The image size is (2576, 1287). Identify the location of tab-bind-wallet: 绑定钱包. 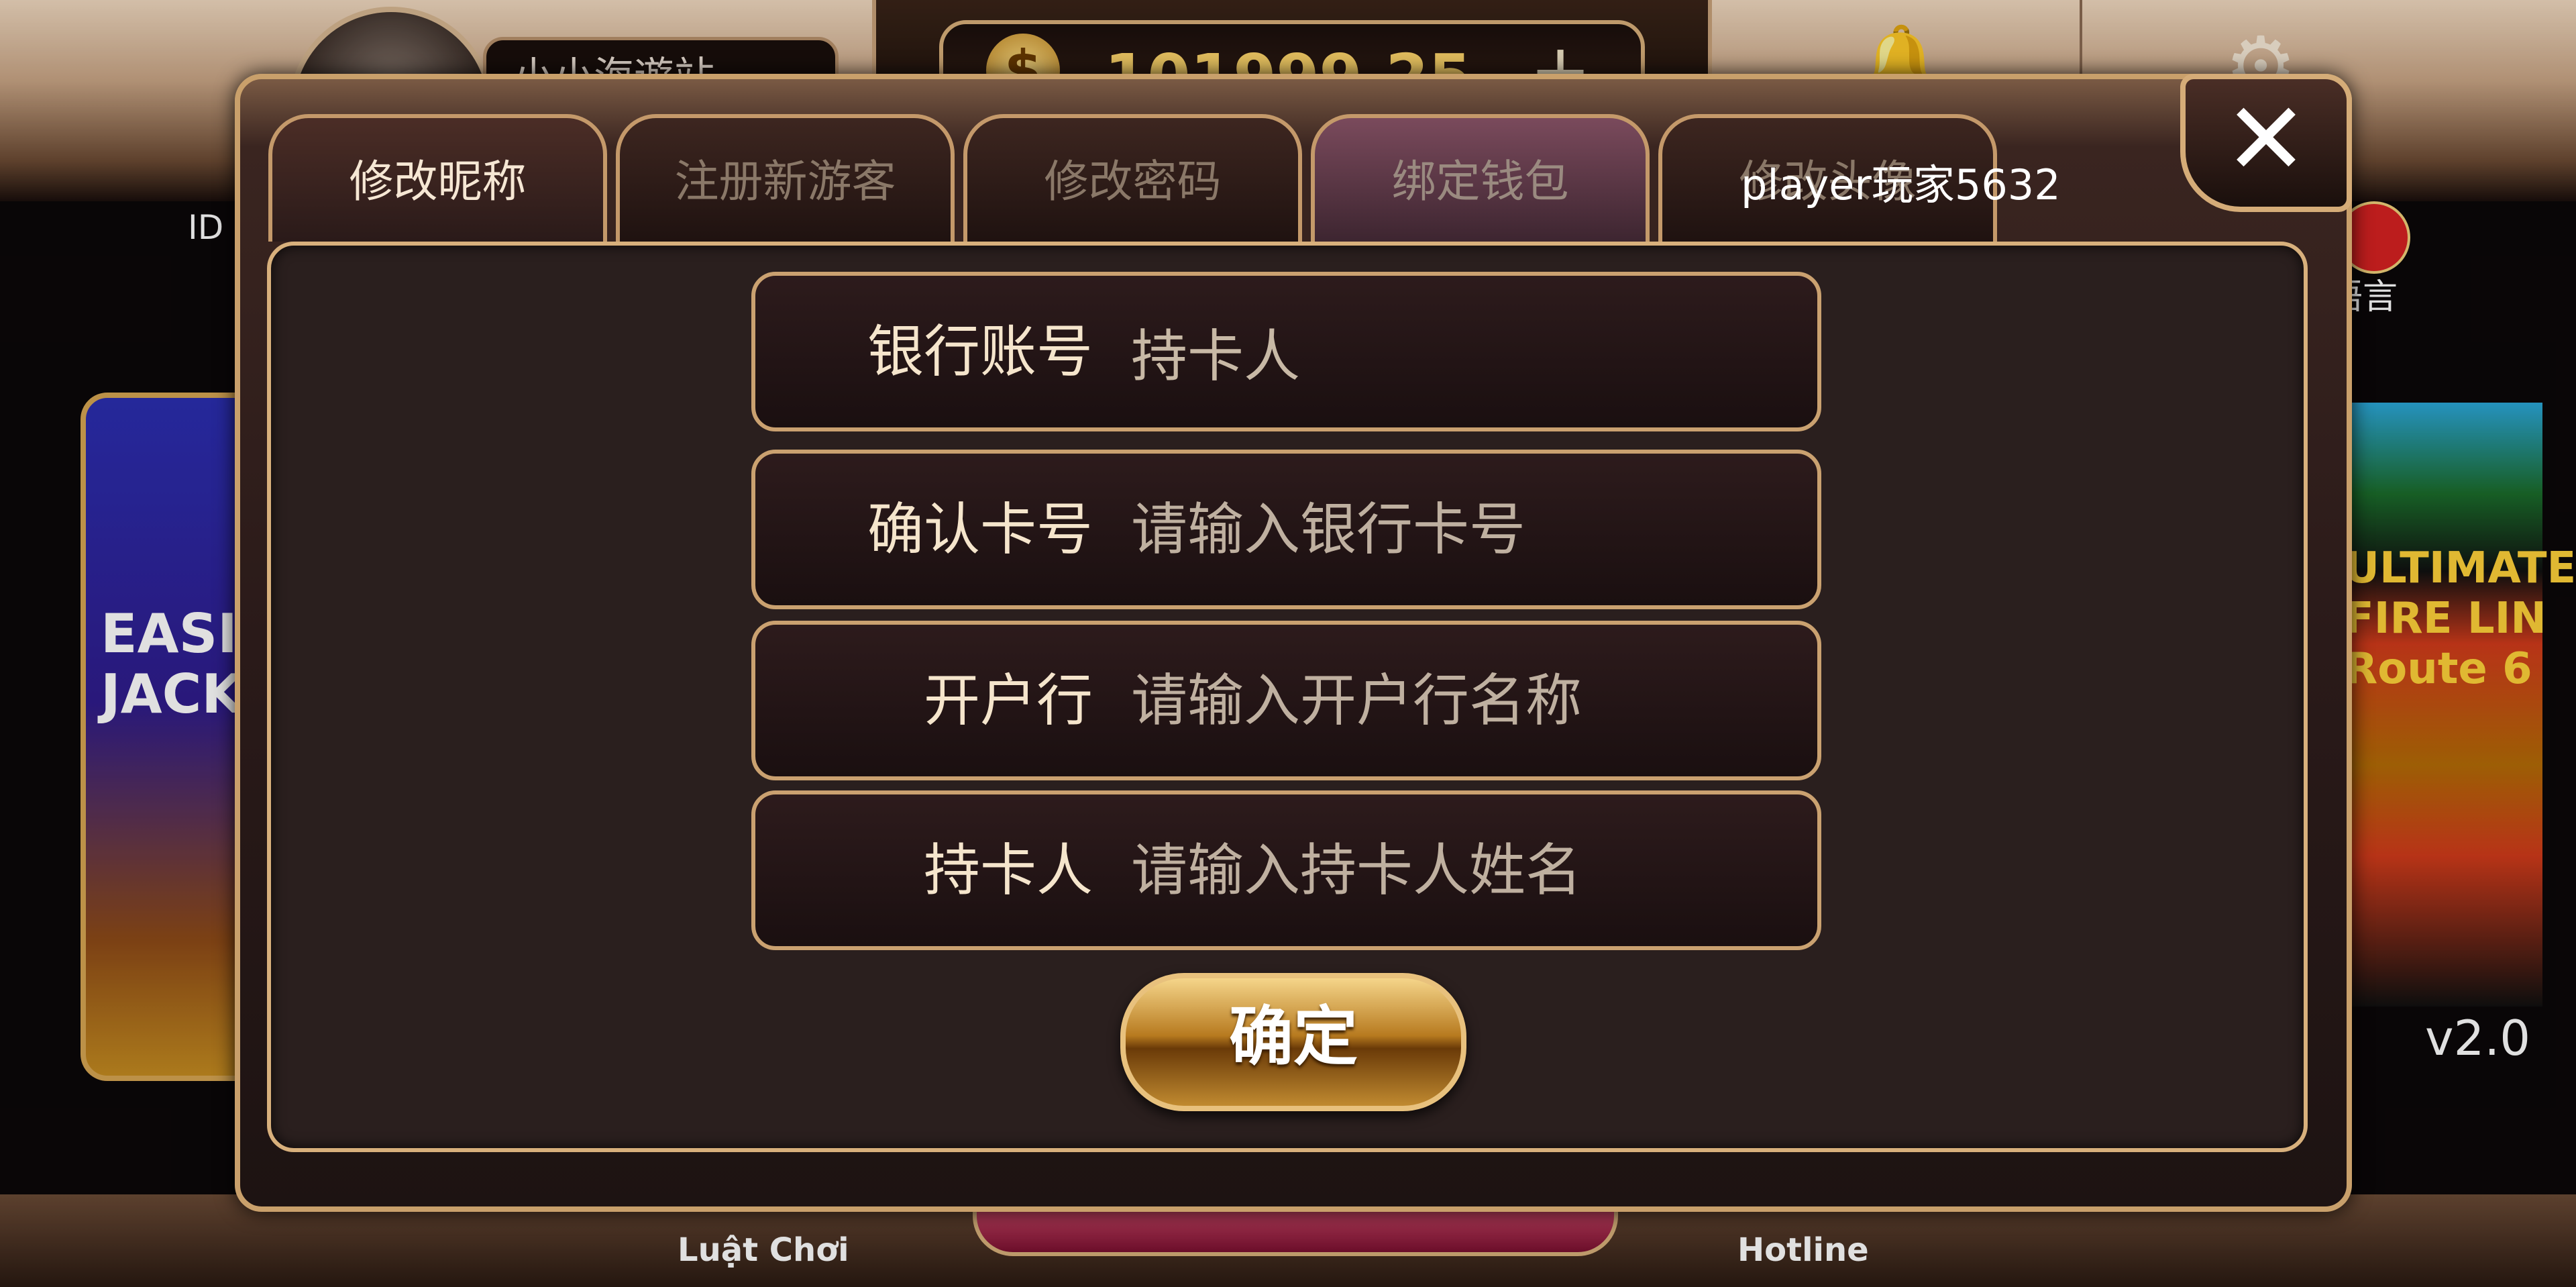
(1480, 178).